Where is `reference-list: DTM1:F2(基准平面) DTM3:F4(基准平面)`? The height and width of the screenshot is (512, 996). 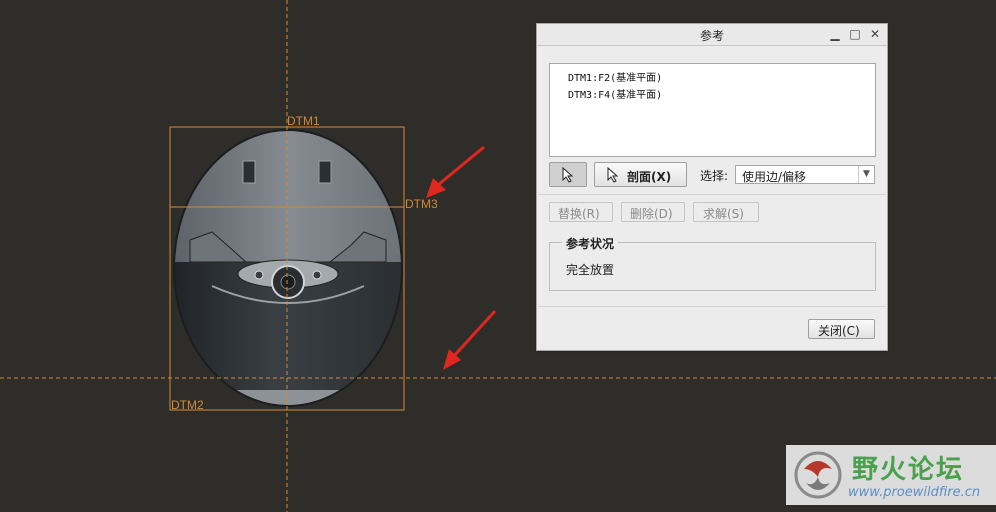
reference-list: DTM1:F2(基准平面) DTM3:F4(基准平面) is located at coordinates (712, 110).